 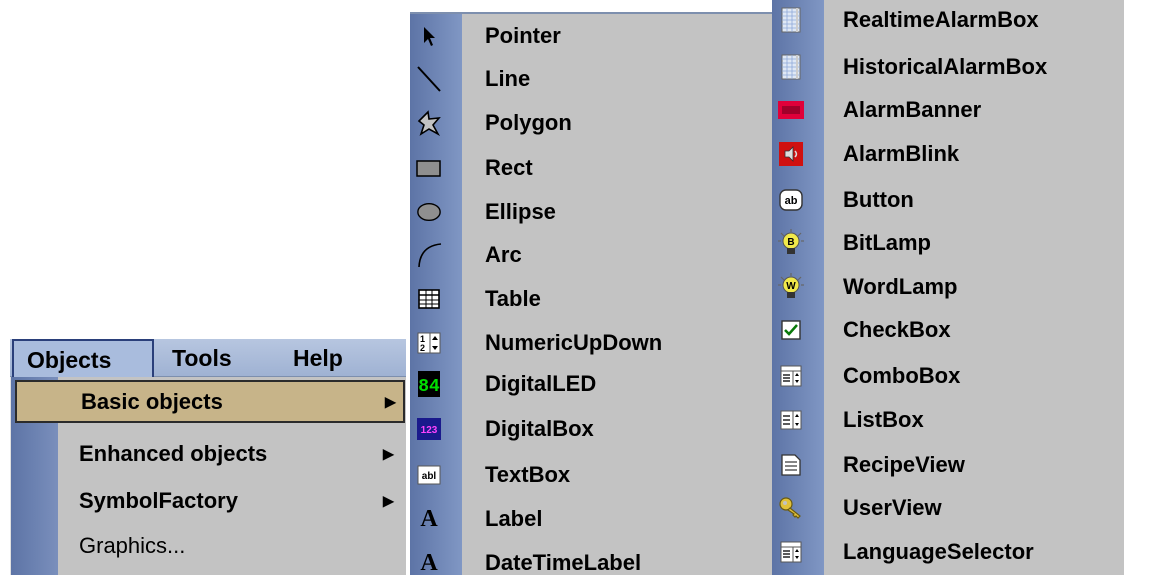 I want to click on menu-item-line: Line, so click(x=591, y=79).